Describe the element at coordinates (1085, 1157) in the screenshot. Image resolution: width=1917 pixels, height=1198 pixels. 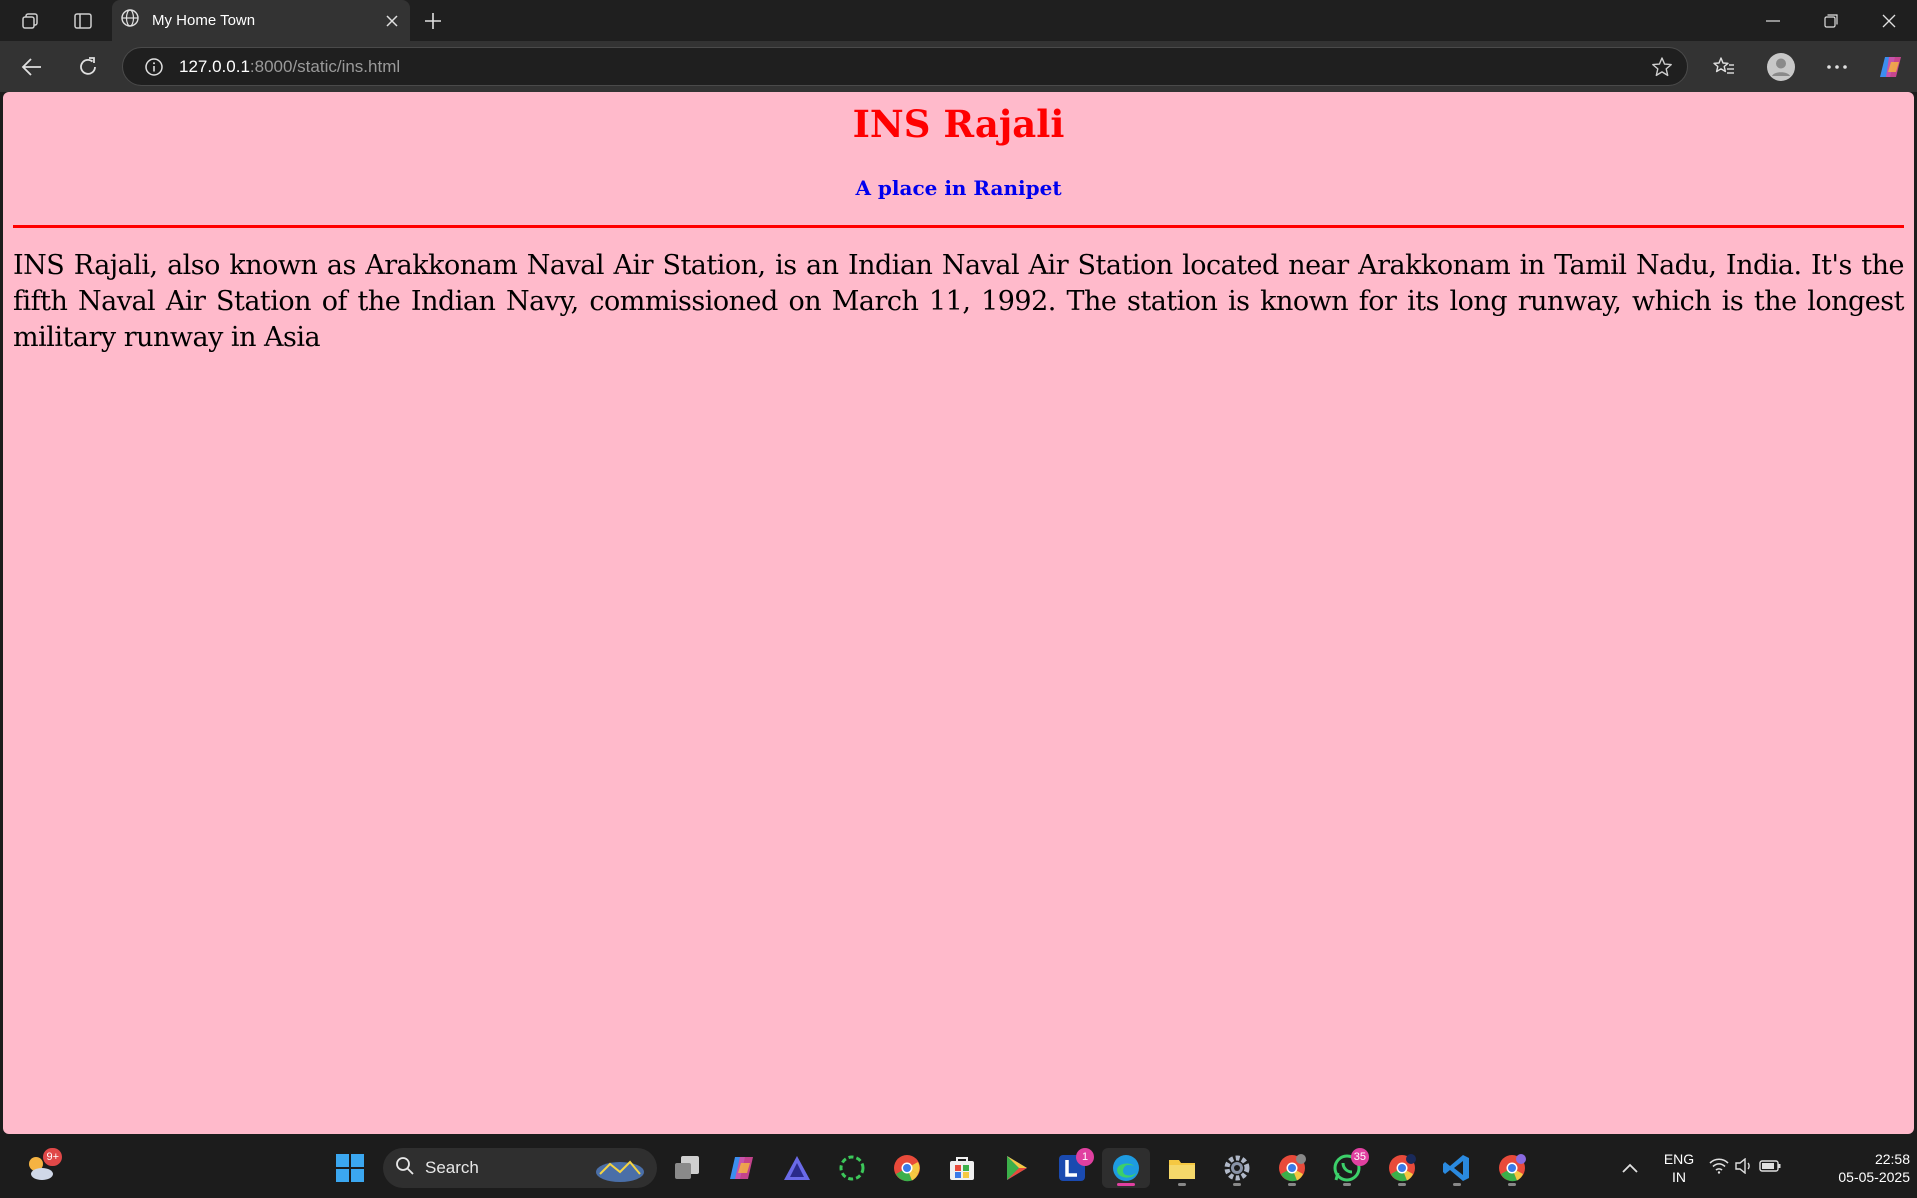
I see `l-app-badge: 1` at that location.